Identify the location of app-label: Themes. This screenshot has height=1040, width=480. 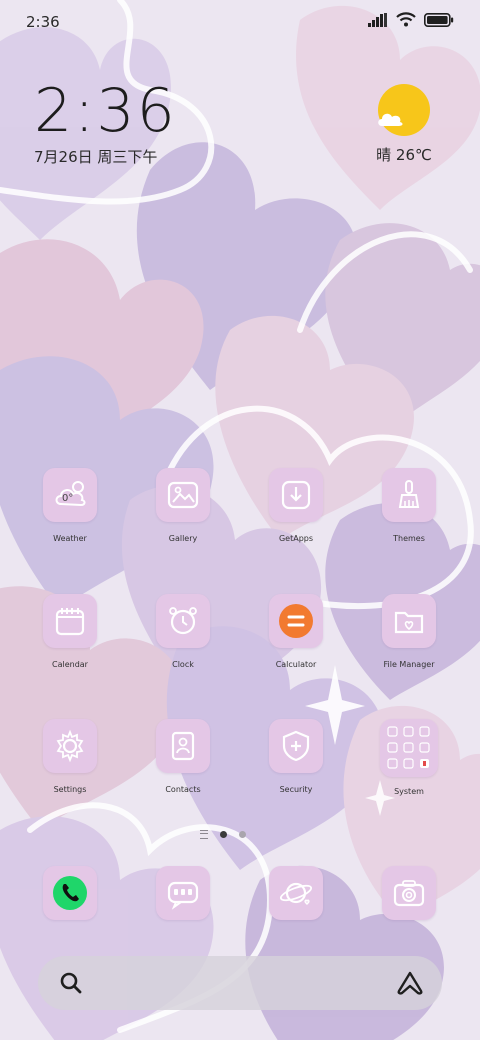
(409, 538).